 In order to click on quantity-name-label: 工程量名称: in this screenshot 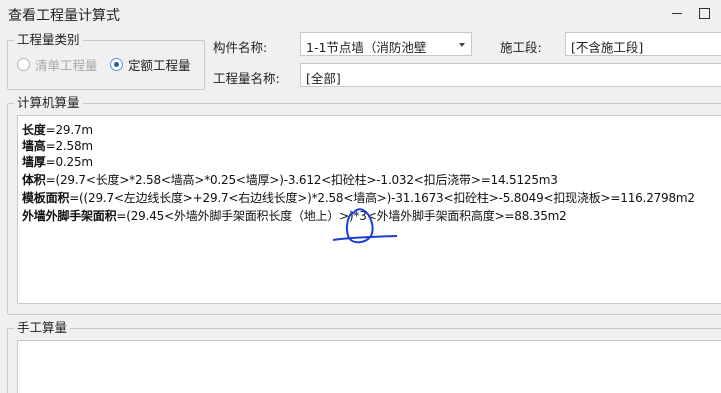, I will do `click(246, 78)`.